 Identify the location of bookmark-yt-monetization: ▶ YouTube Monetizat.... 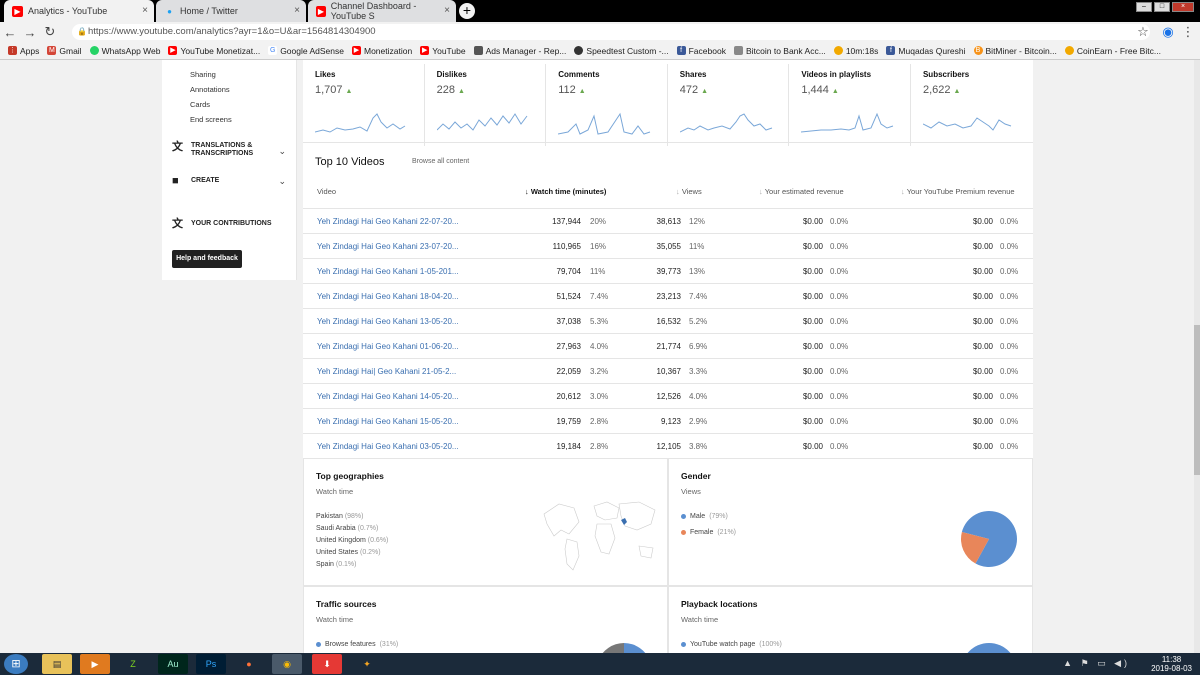
(214, 51).